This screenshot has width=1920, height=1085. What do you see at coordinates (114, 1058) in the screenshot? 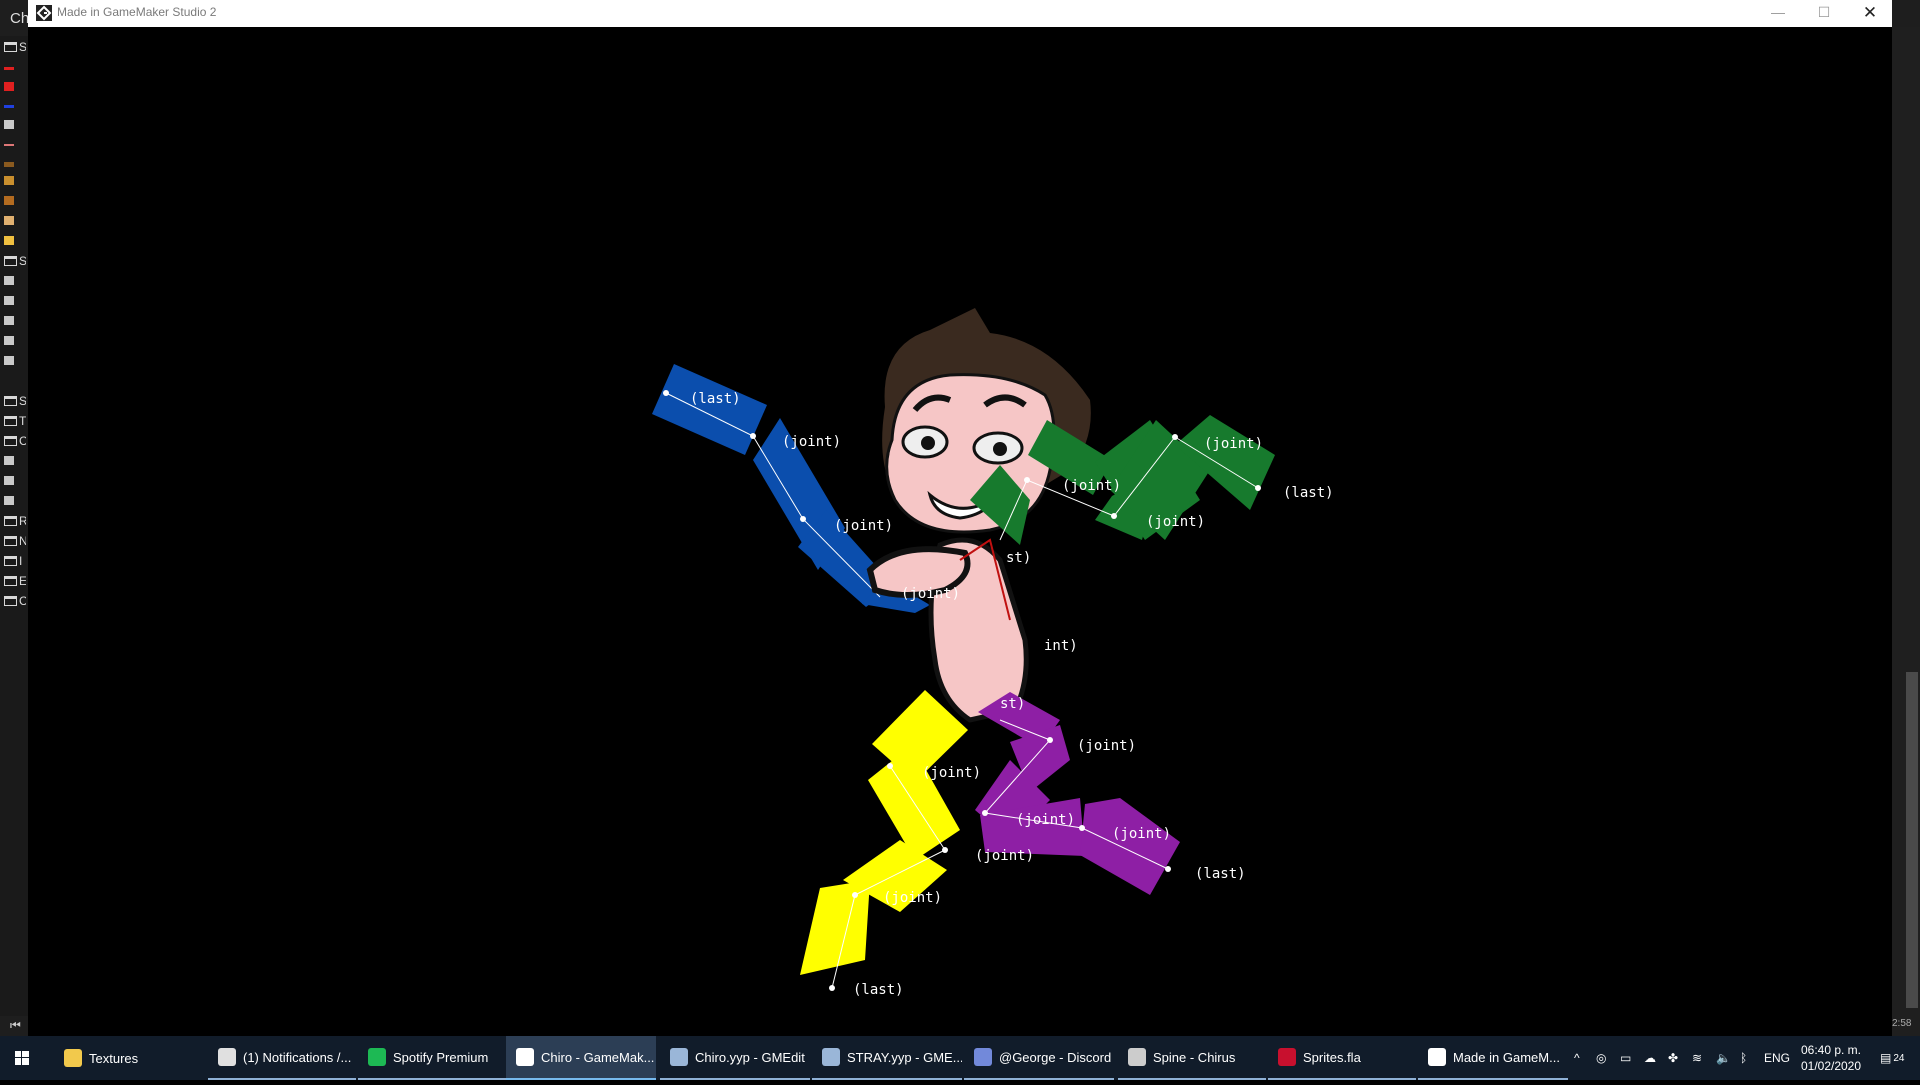
I see `taskbar-item-label: Textures` at bounding box center [114, 1058].